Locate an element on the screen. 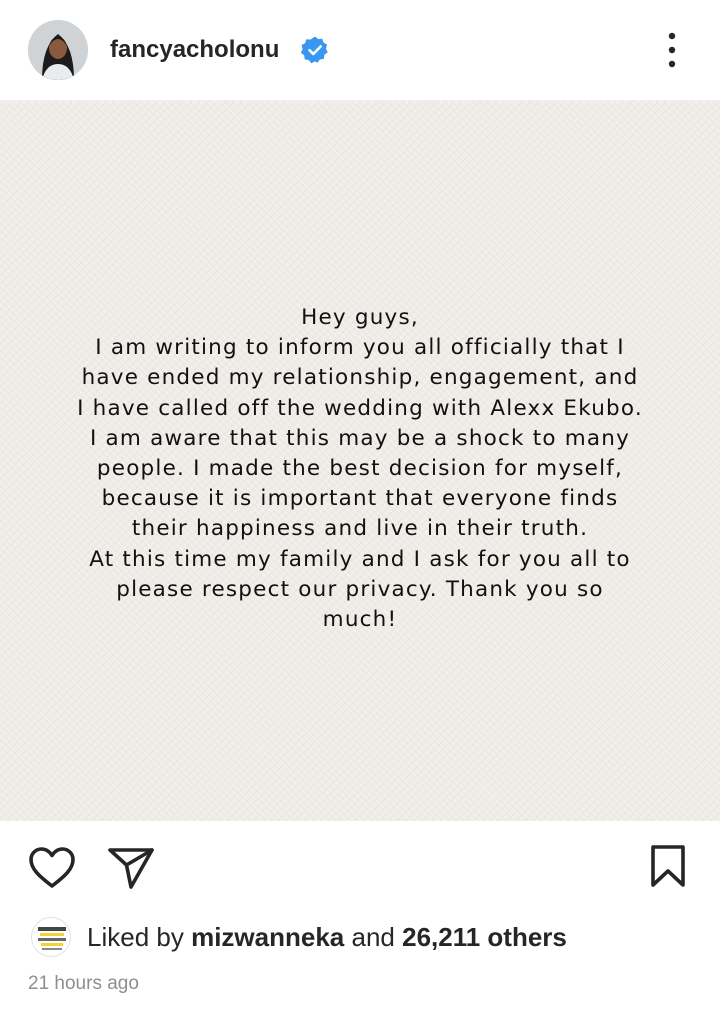  likes-connector: and is located at coordinates (373, 937).